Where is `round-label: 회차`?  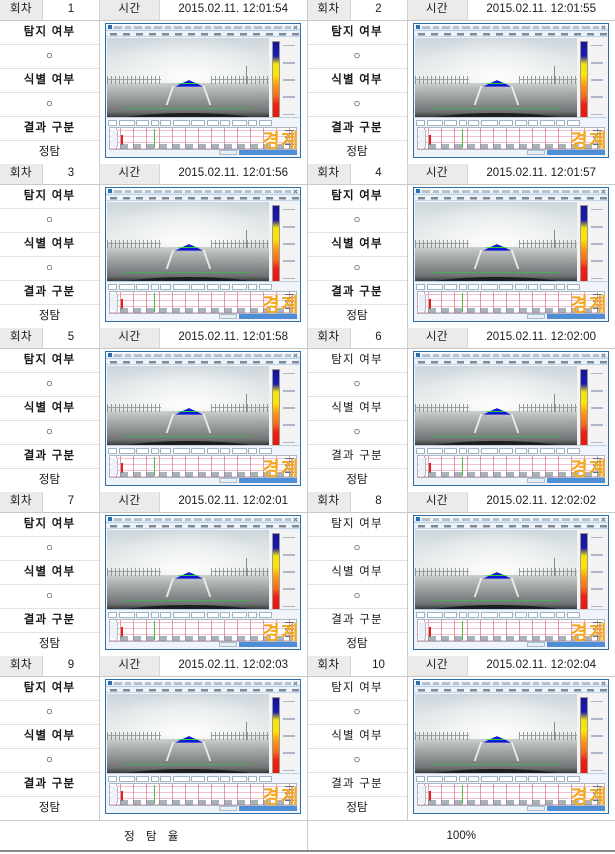
round-label: 회차 is located at coordinates (329, 10).